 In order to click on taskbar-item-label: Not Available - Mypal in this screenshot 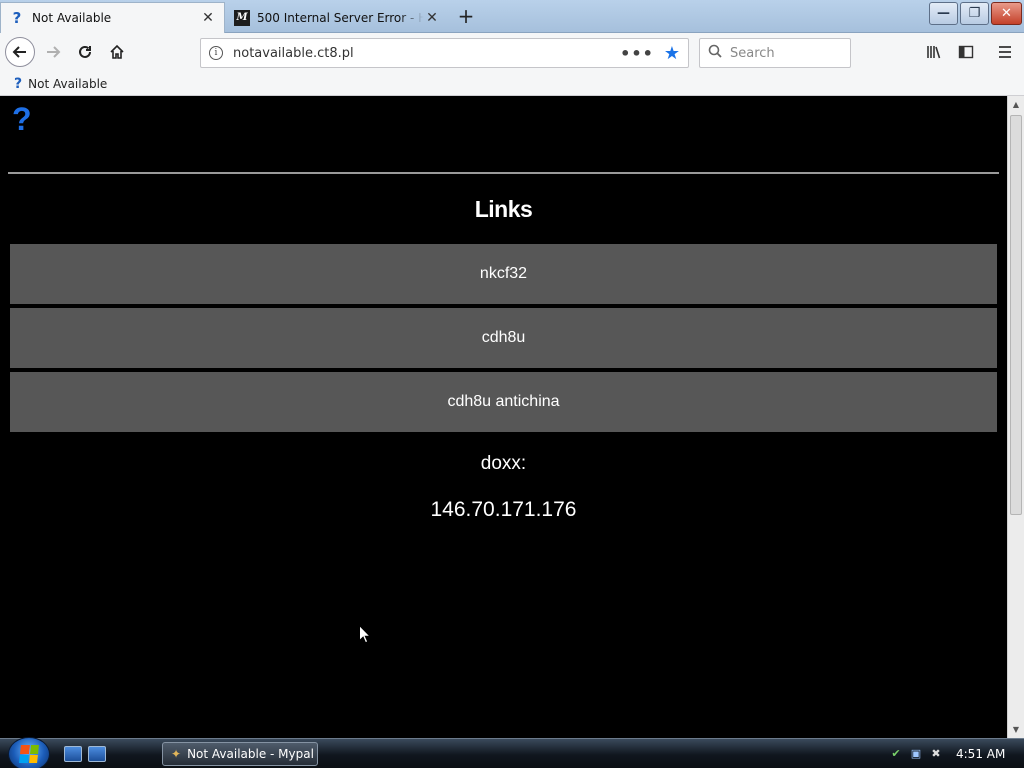, I will do `click(250, 754)`.